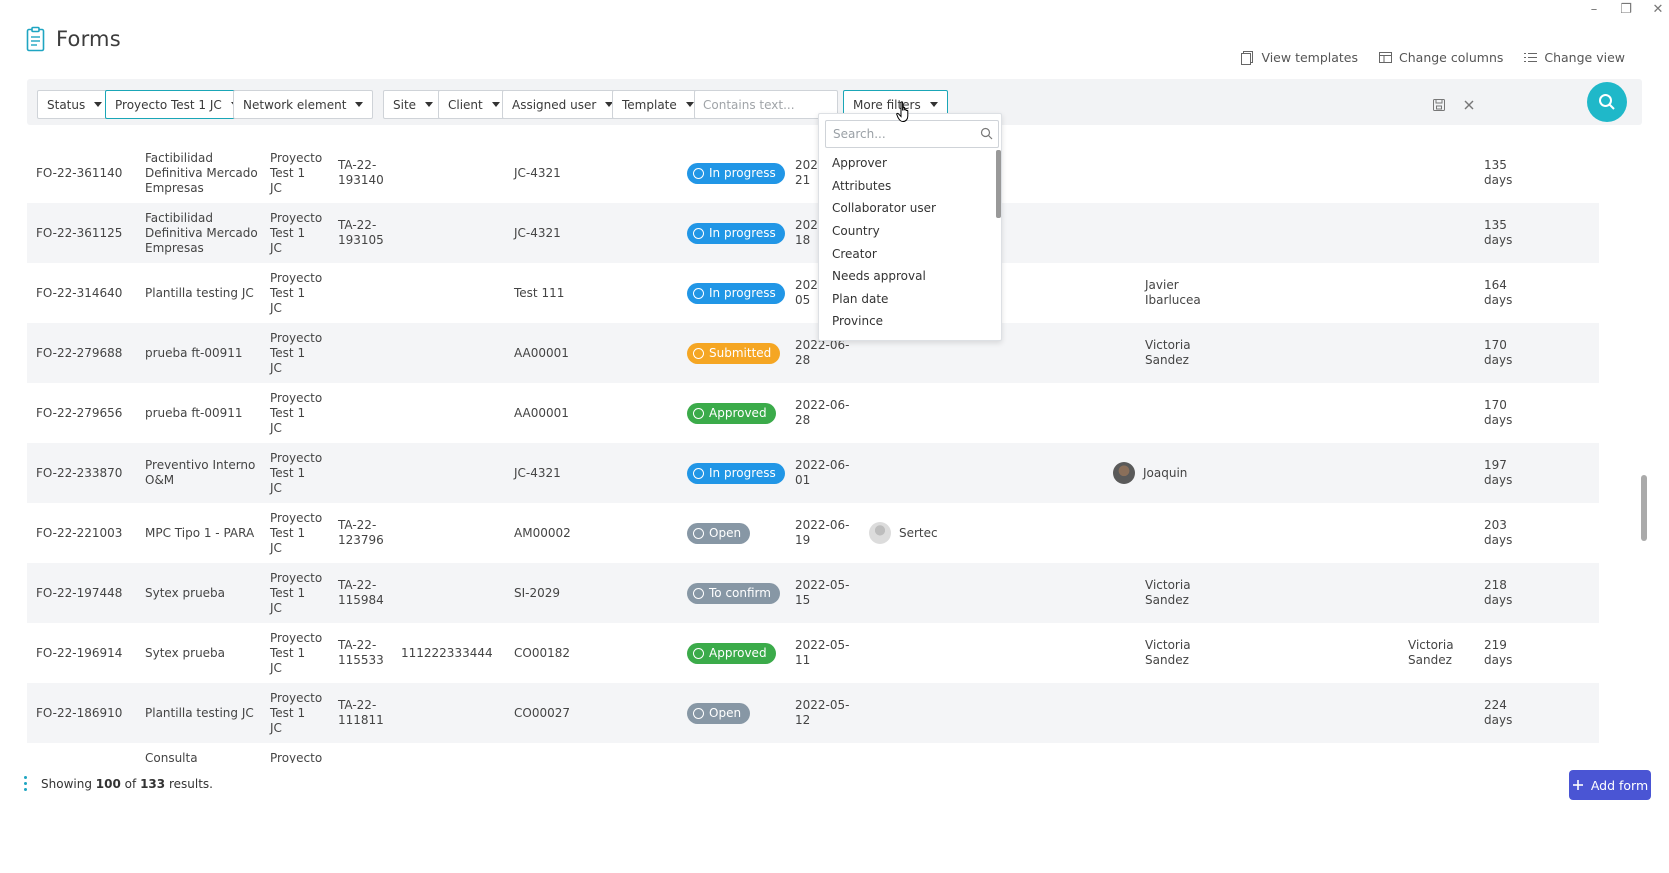  I want to click on cell-task-text: TA-22- 193105, so click(361, 232).